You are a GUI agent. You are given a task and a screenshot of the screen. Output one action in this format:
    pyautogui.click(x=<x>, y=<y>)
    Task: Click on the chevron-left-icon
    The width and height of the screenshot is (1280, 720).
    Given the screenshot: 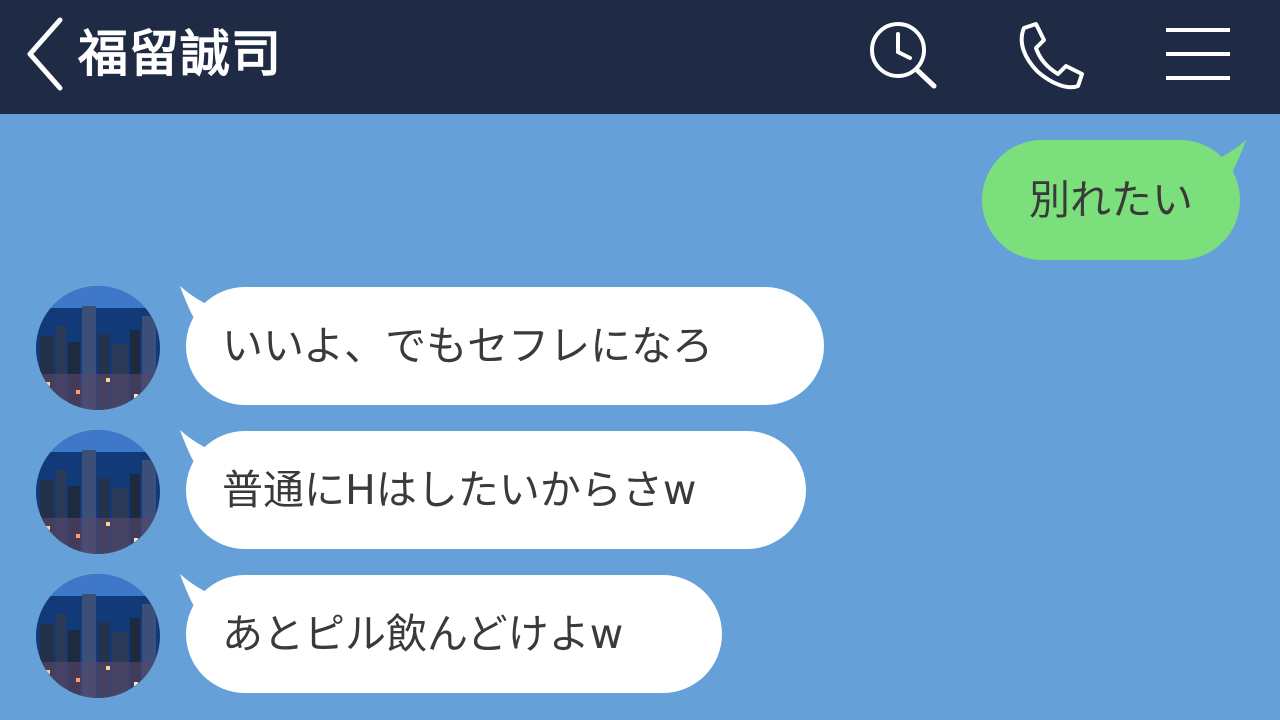 What is the action you would take?
    pyautogui.click(x=47, y=54)
    